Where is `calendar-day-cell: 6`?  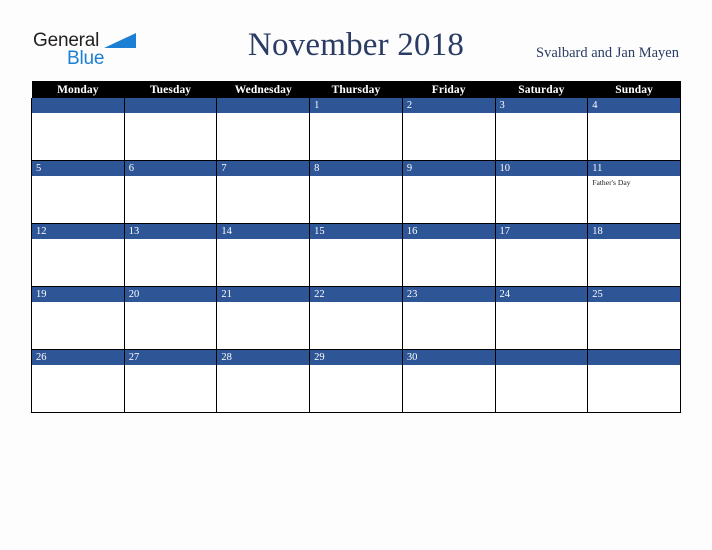
calendar-day-cell: 6 is located at coordinates (170, 192).